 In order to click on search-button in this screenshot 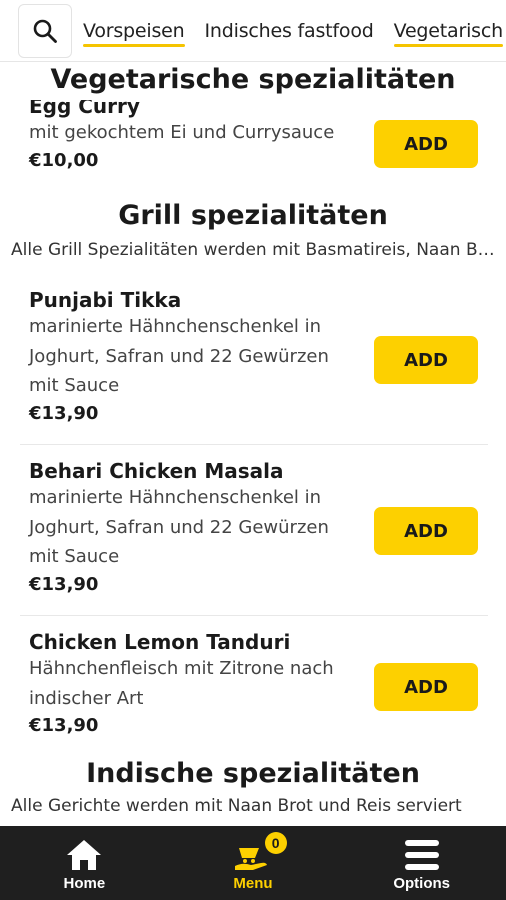, I will do `click(45, 30)`.